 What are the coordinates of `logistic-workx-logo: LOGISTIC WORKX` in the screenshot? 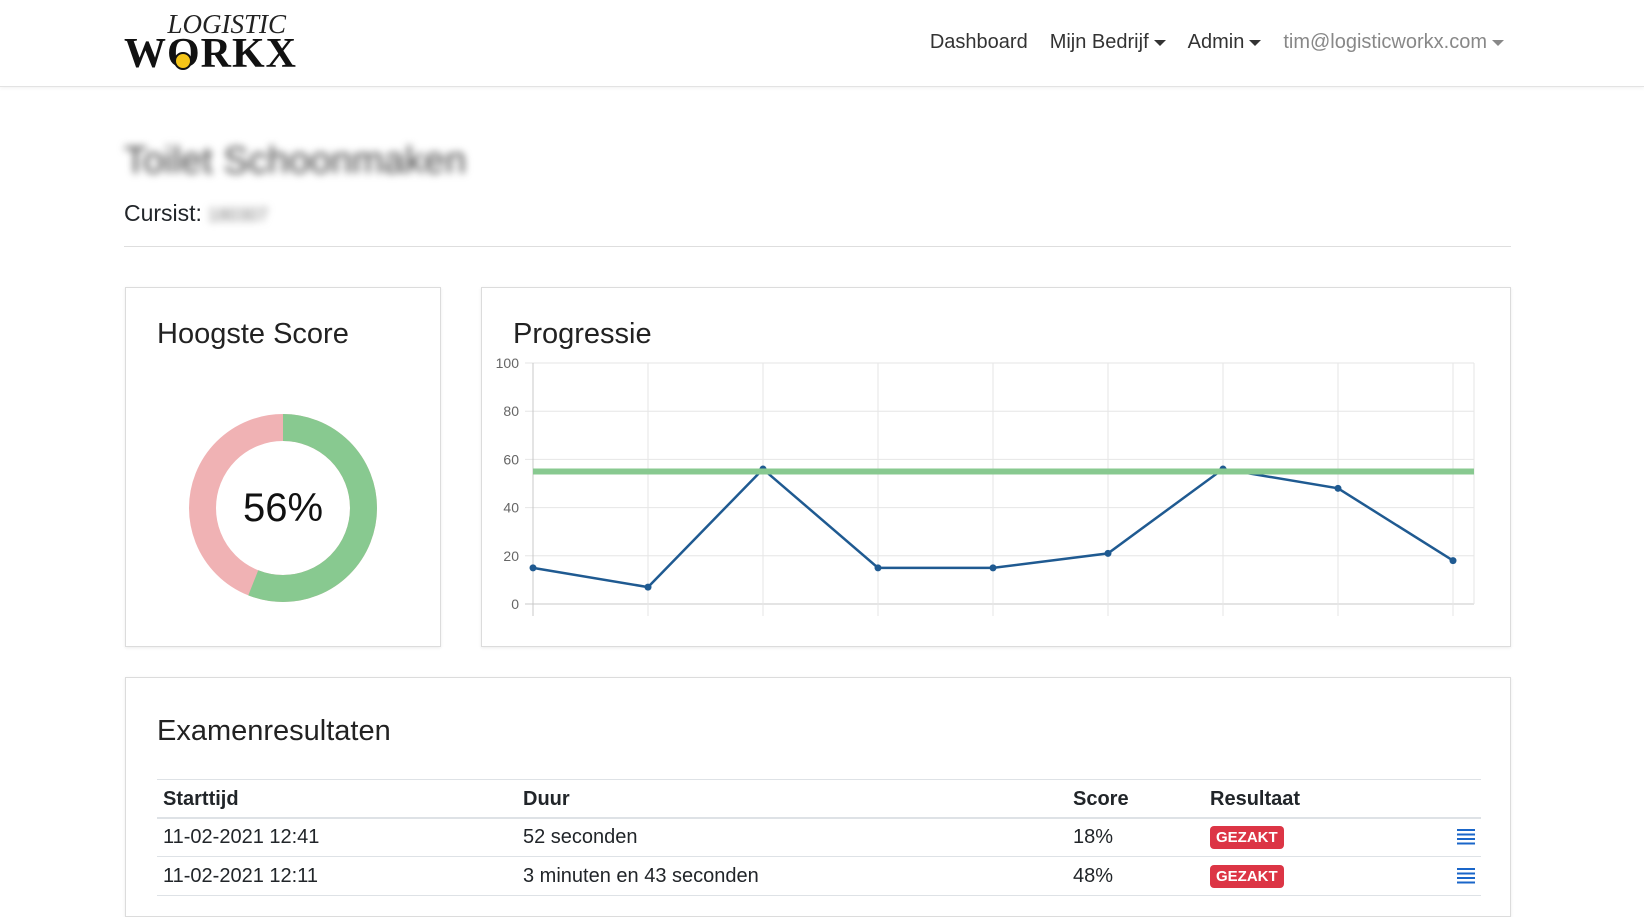 It's located at (210, 43).